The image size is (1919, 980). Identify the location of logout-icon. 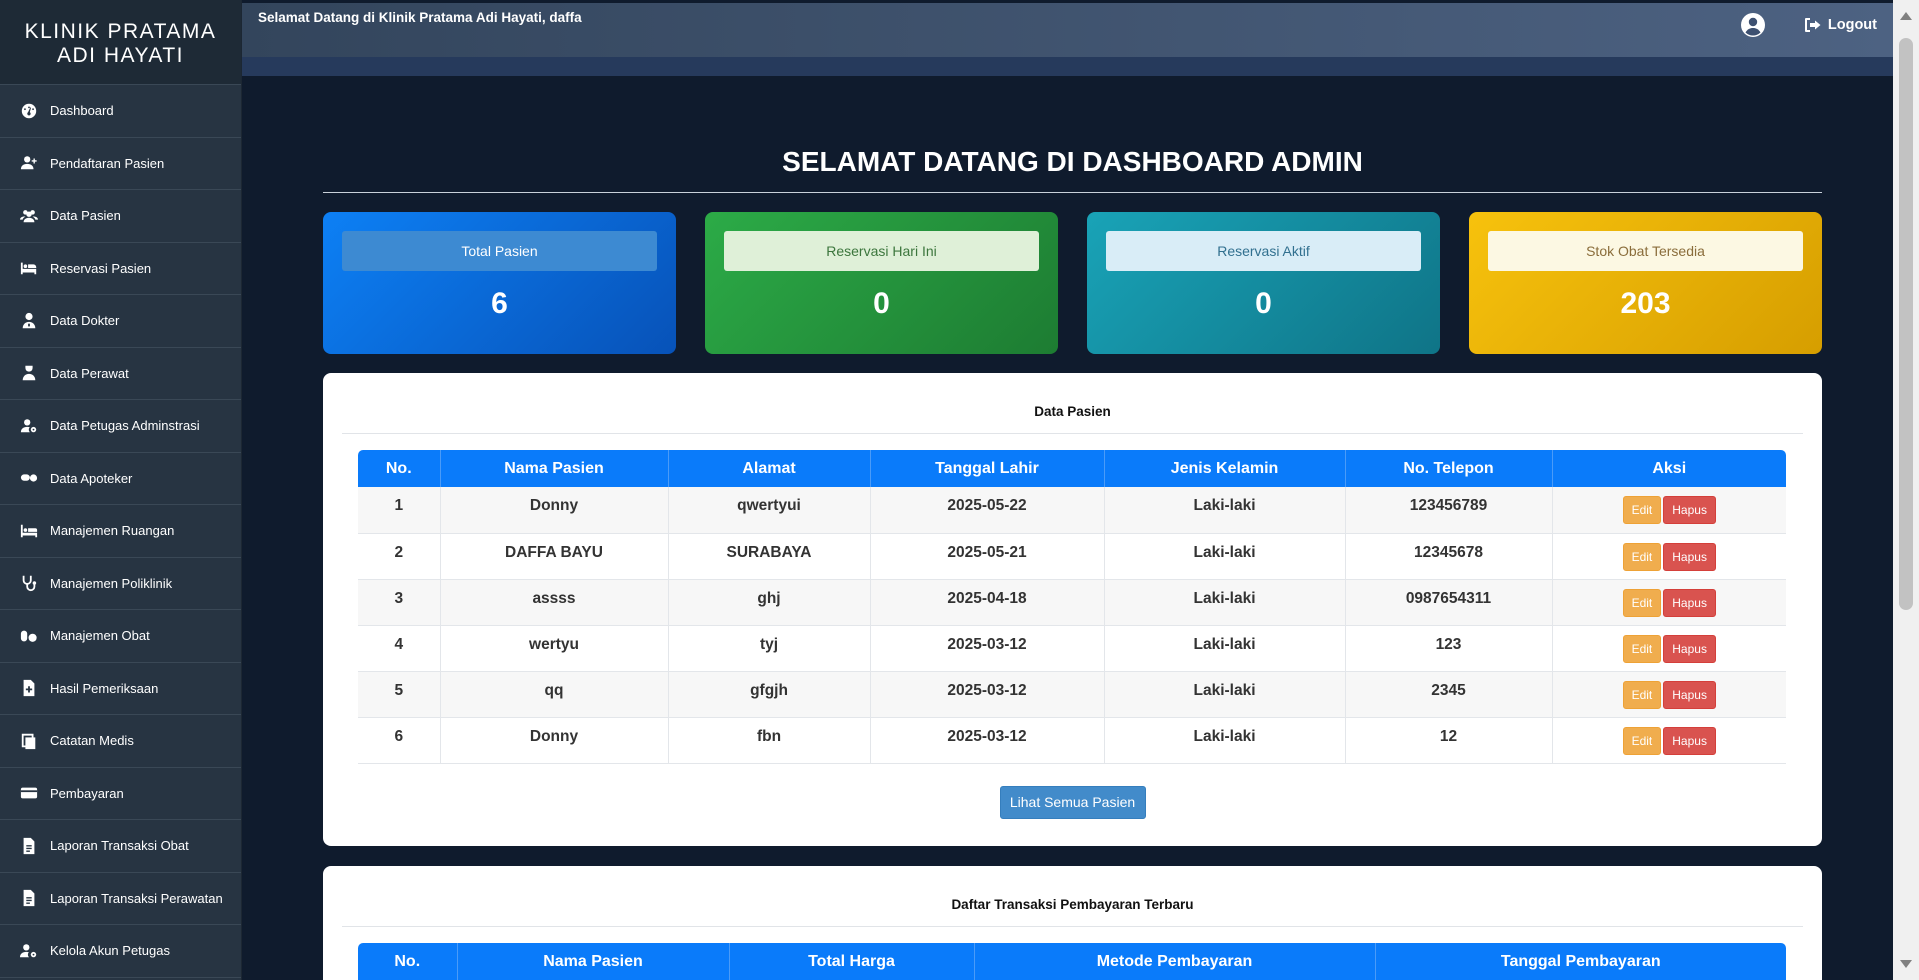
(1812, 25).